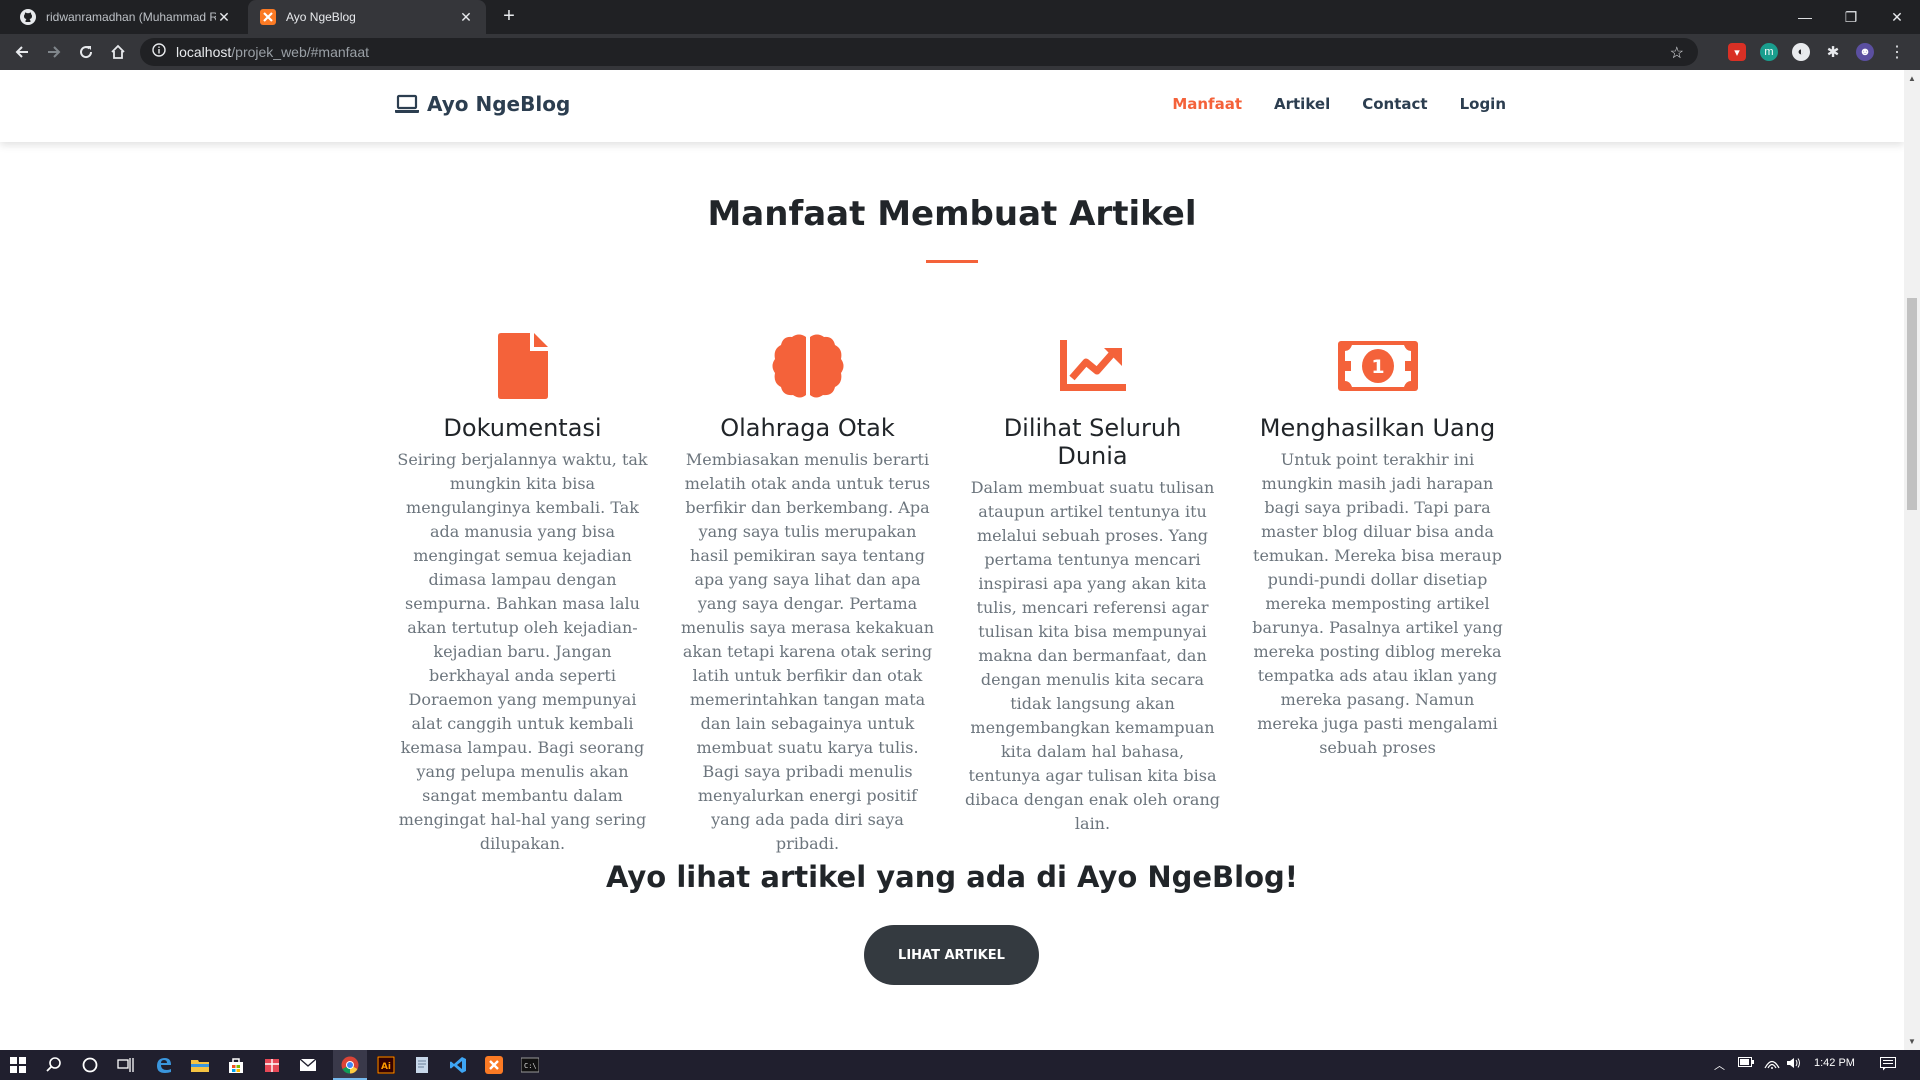 The height and width of the screenshot is (1080, 1920). What do you see at coordinates (22, 52) in the screenshot?
I see `back-icon` at bounding box center [22, 52].